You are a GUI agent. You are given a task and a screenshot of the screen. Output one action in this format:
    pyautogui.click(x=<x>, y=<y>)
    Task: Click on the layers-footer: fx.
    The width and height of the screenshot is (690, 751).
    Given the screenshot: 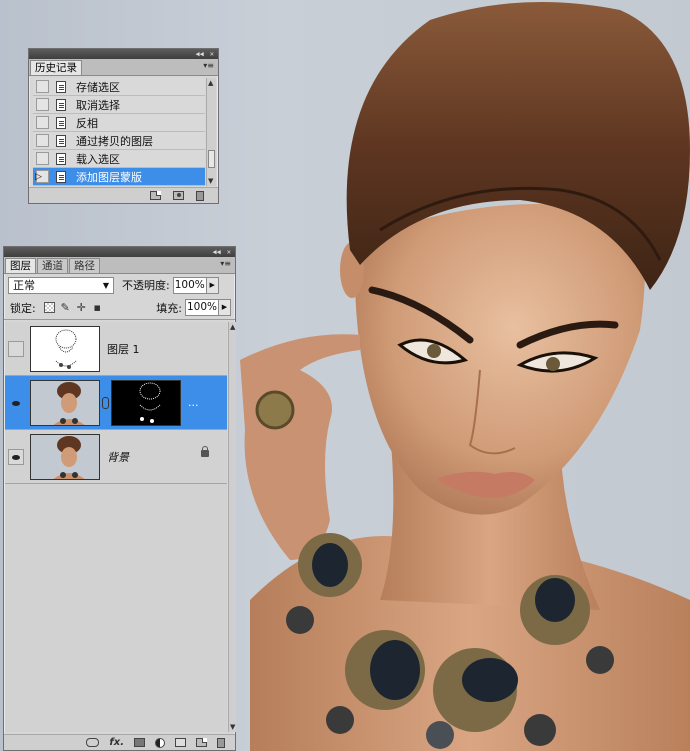 What is the action you would take?
    pyautogui.click(x=119, y=742)
    